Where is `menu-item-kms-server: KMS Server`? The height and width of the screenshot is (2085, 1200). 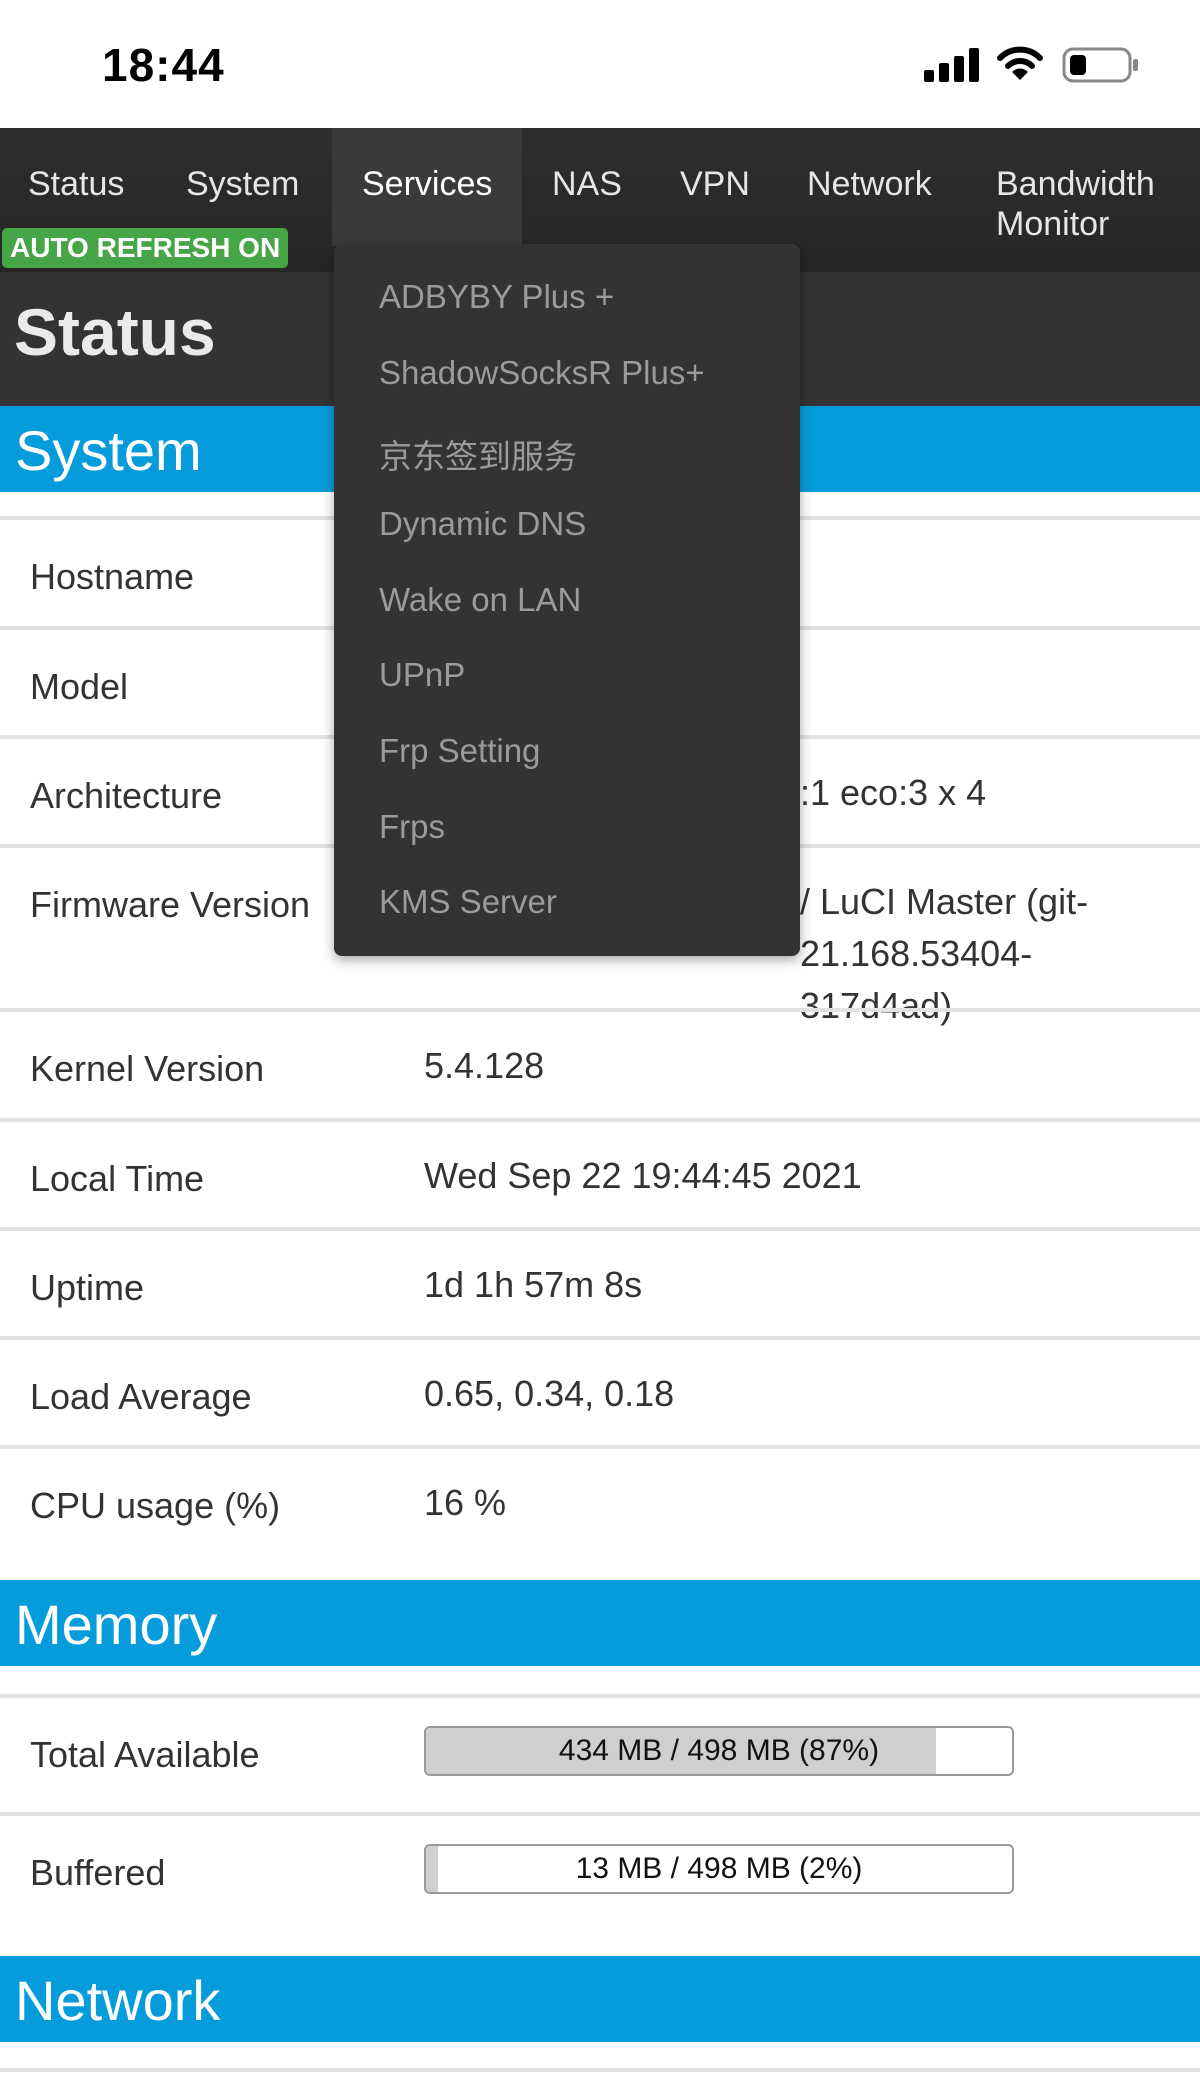
menu-item-kms-server: KMS Server is located at coordinates (468, 902).